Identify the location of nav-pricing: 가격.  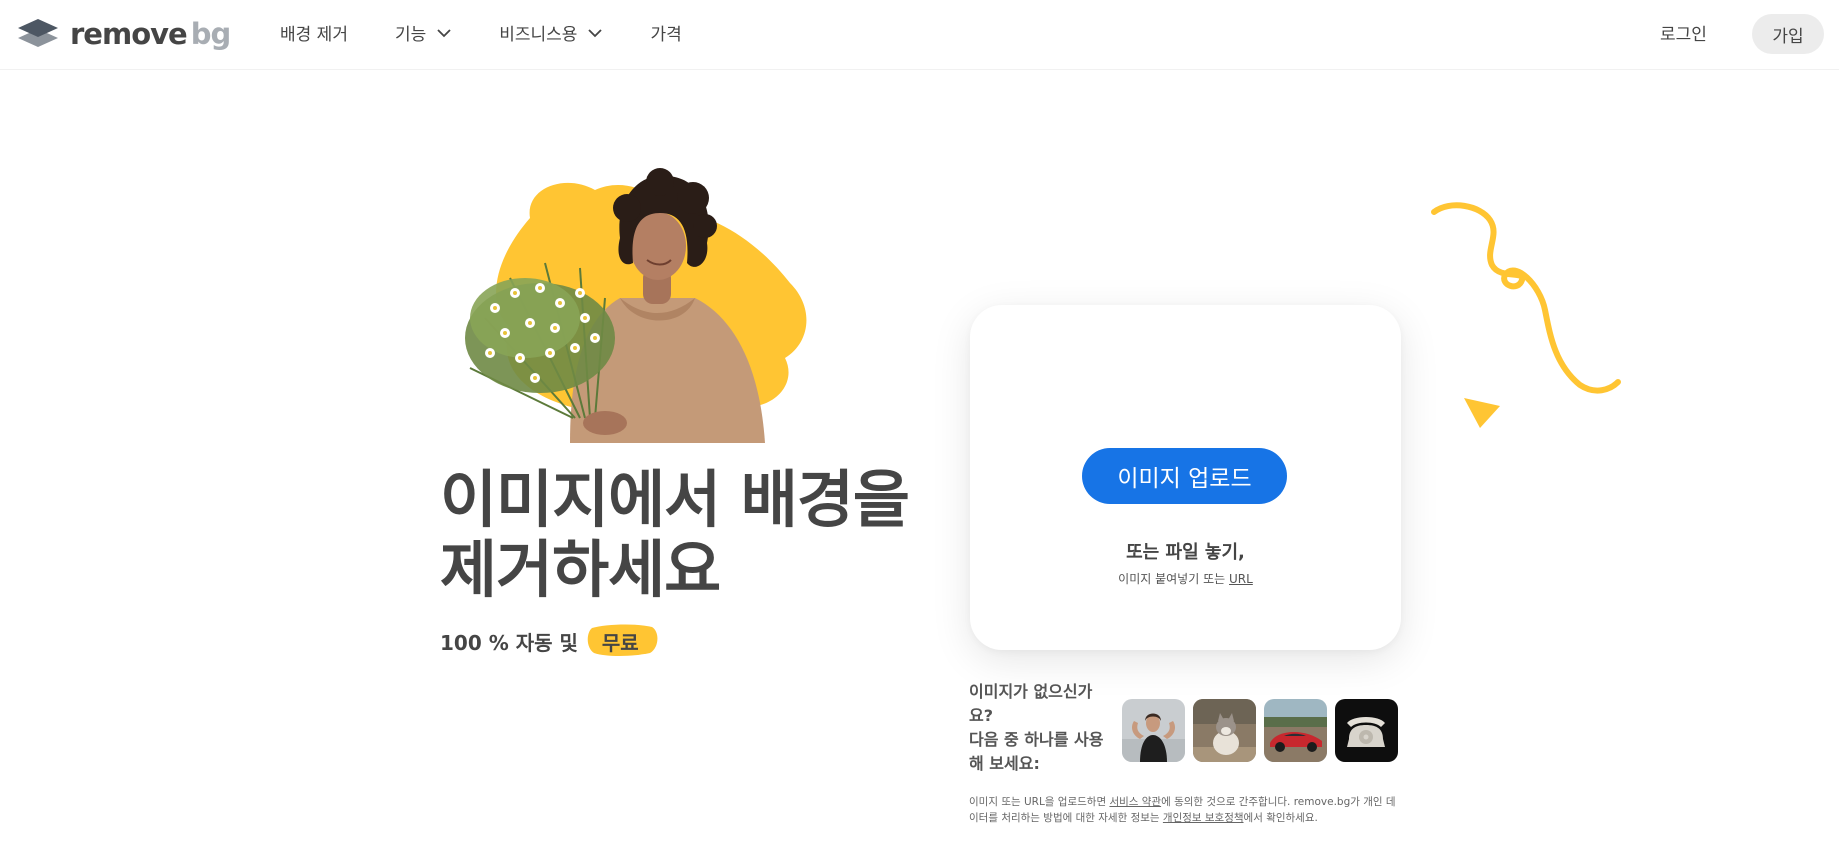
(665, 32).